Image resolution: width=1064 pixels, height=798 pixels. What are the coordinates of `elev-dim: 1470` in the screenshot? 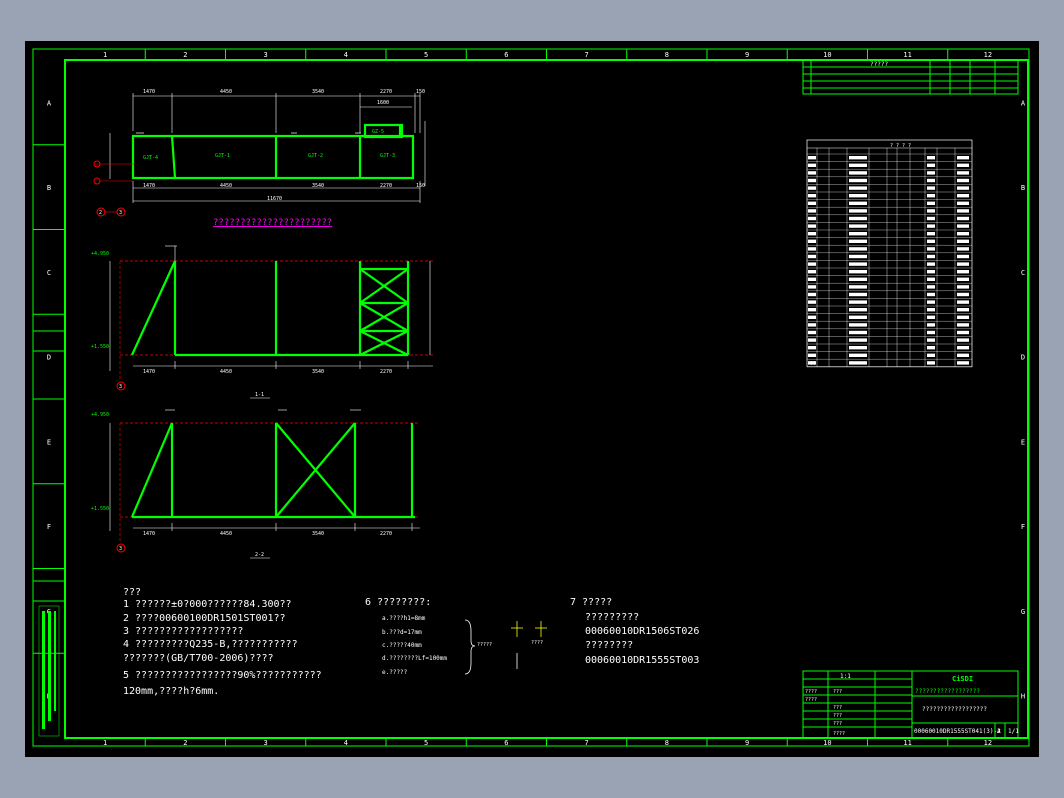 It's located at (149, 534).